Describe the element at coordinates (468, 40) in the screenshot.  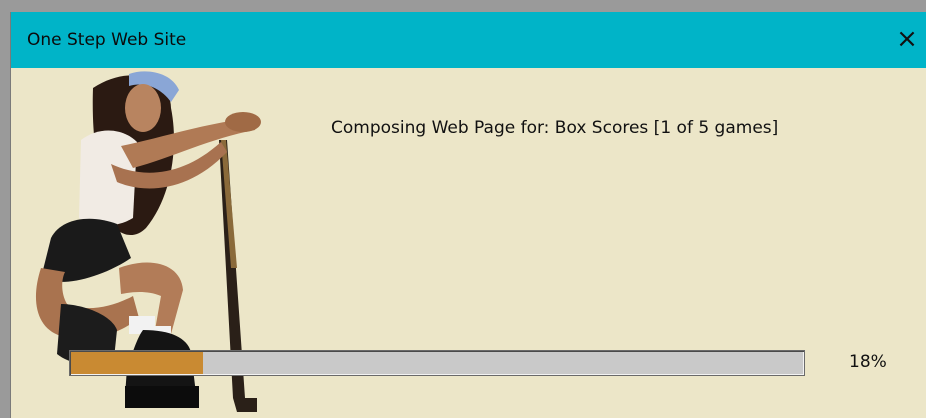
I see `title-bar: One Step Web Site ×` at that location.